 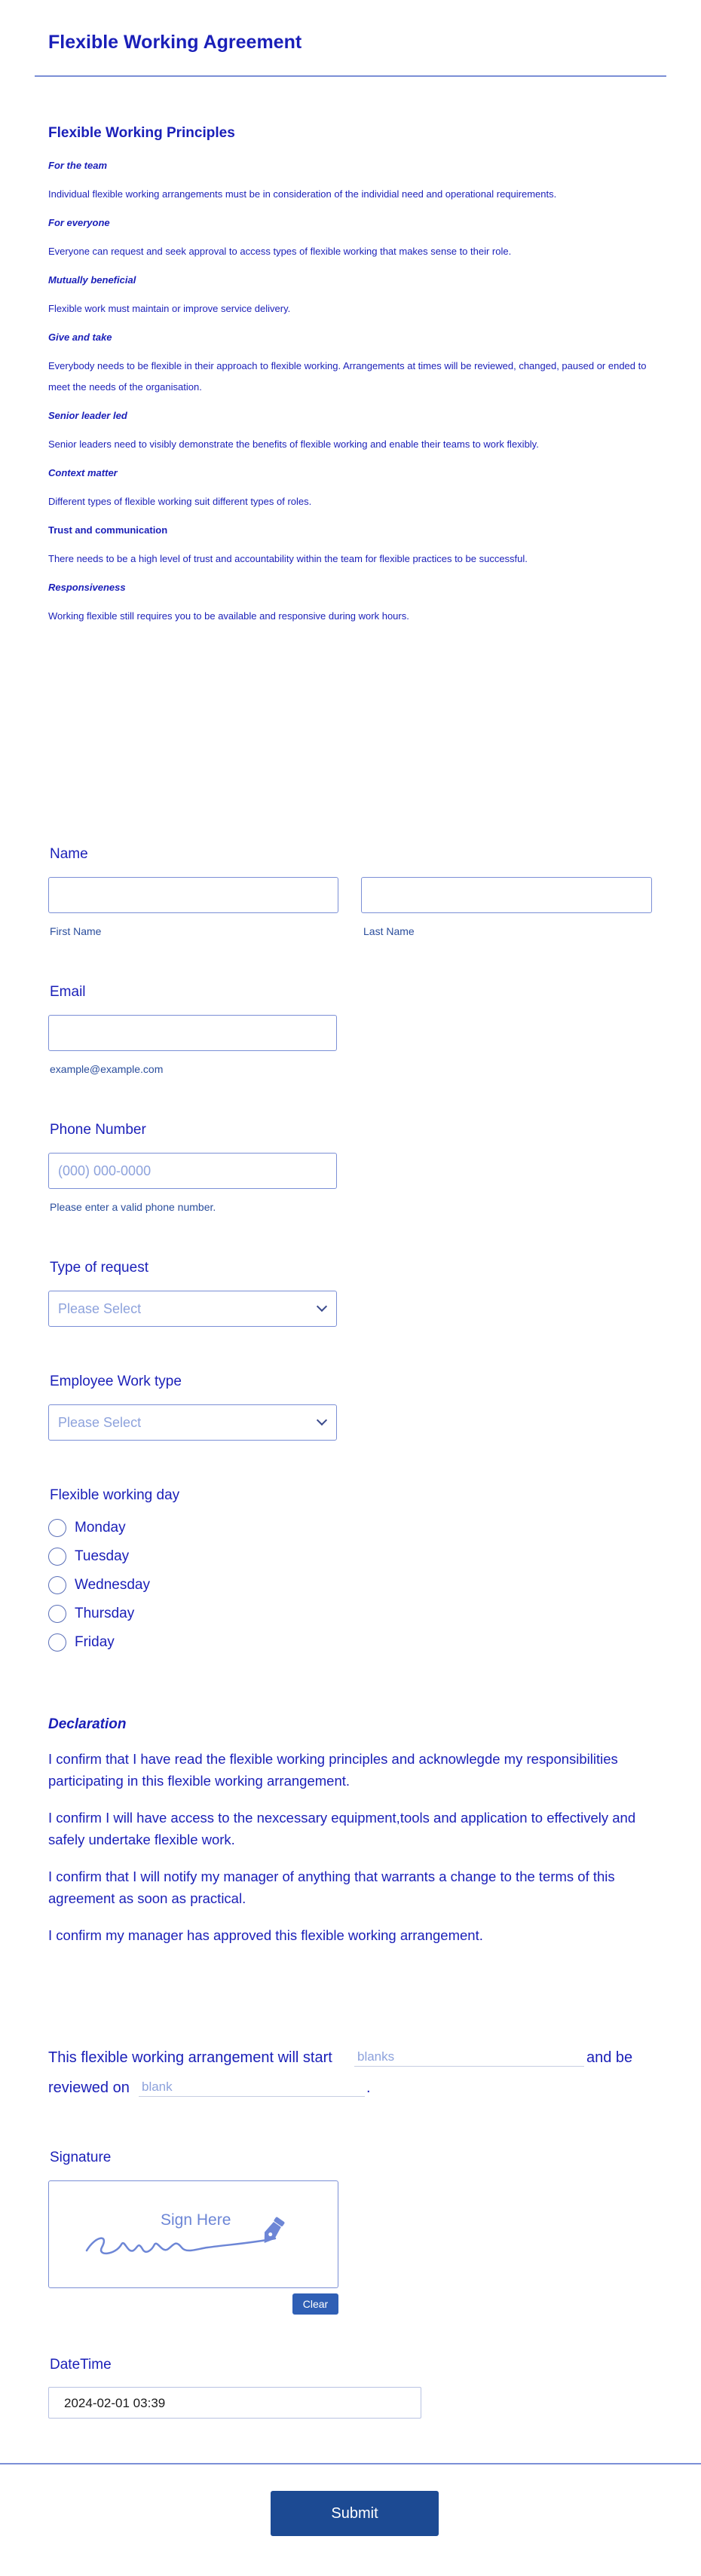 I want to click on last-name-input, so click(x=506, y=895).